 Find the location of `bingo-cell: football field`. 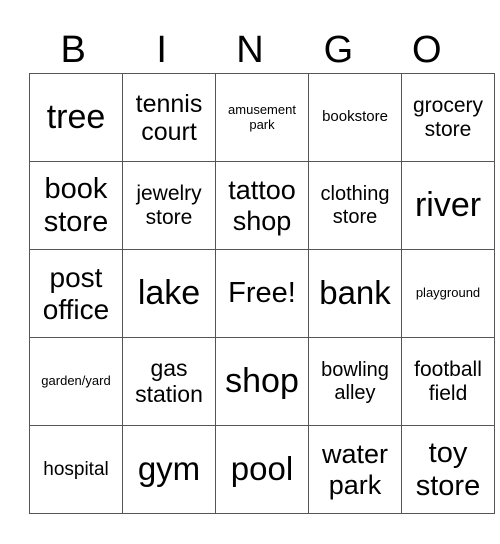

bingo-cell: football field is located at coordinates (448, 381).